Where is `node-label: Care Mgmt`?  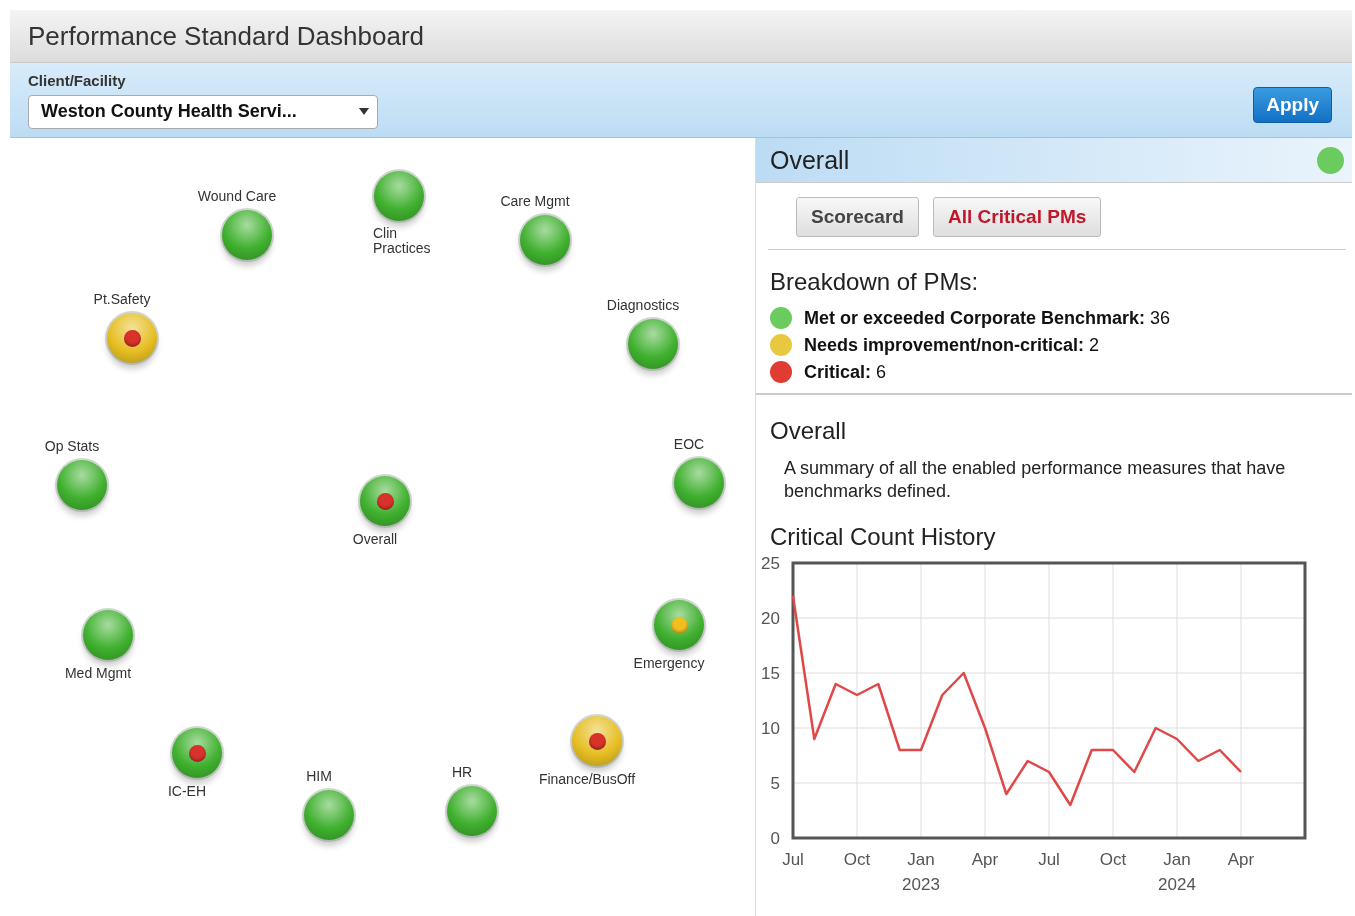
node-label: Care Mgmt is located at coordinates (535, 201).